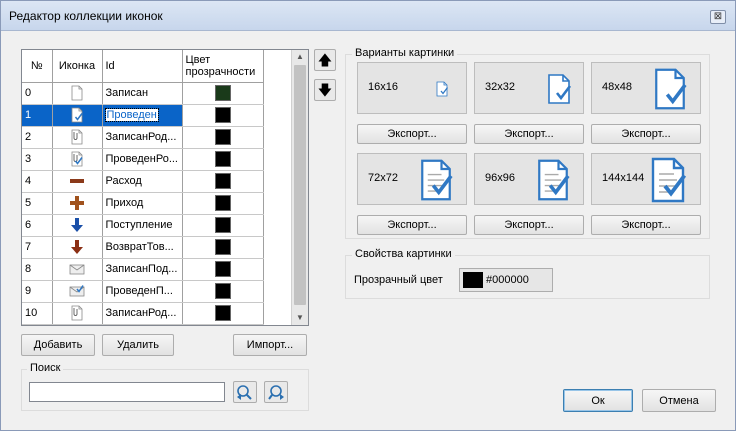  Describe the element at coordinates (138, 345) in the screenshot. I see `delete-button: Удалить` at that location.